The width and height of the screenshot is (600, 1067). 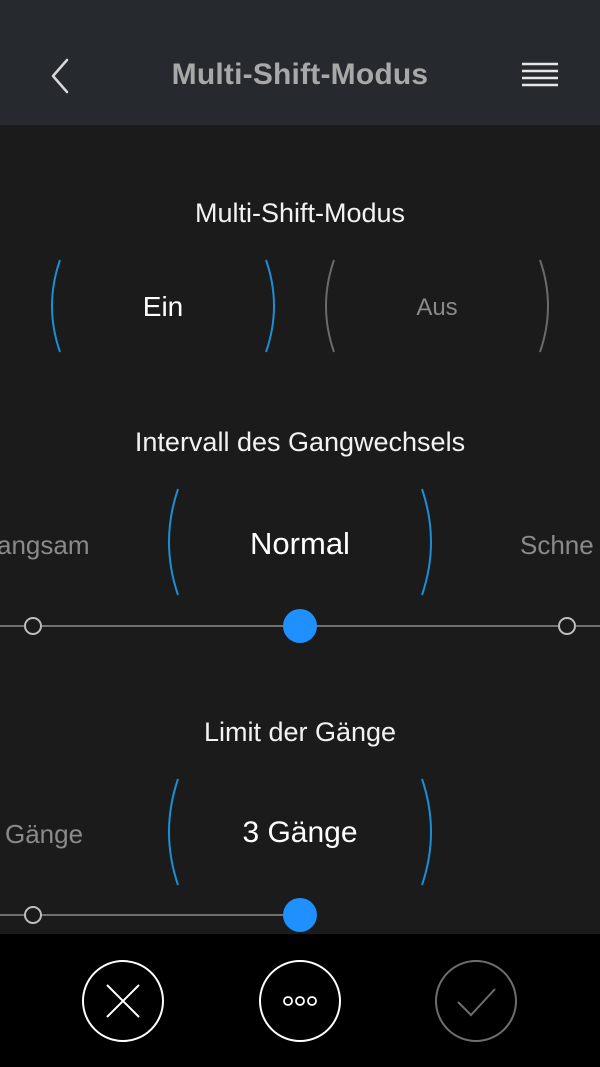 I want to click on interval-option-normal: Normal, so click(x=300, y=542).